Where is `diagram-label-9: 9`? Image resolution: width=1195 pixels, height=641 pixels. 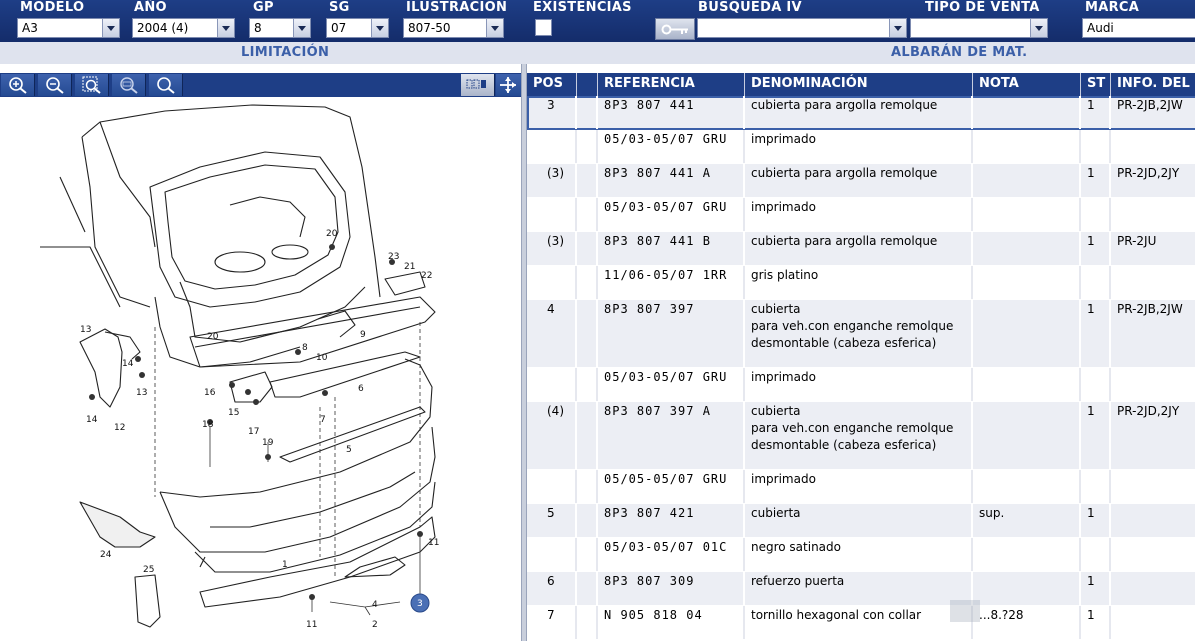 diagram-label-9: 9 is located at coordinates (363, 335).